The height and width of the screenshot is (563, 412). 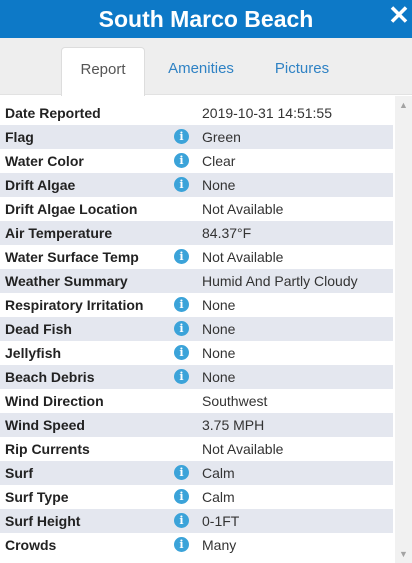 What do you see at coordinates (196, 209) in the screenshot?
I see `table-row: Drift Algae Location Not Available` at bounding box center [196, 209].